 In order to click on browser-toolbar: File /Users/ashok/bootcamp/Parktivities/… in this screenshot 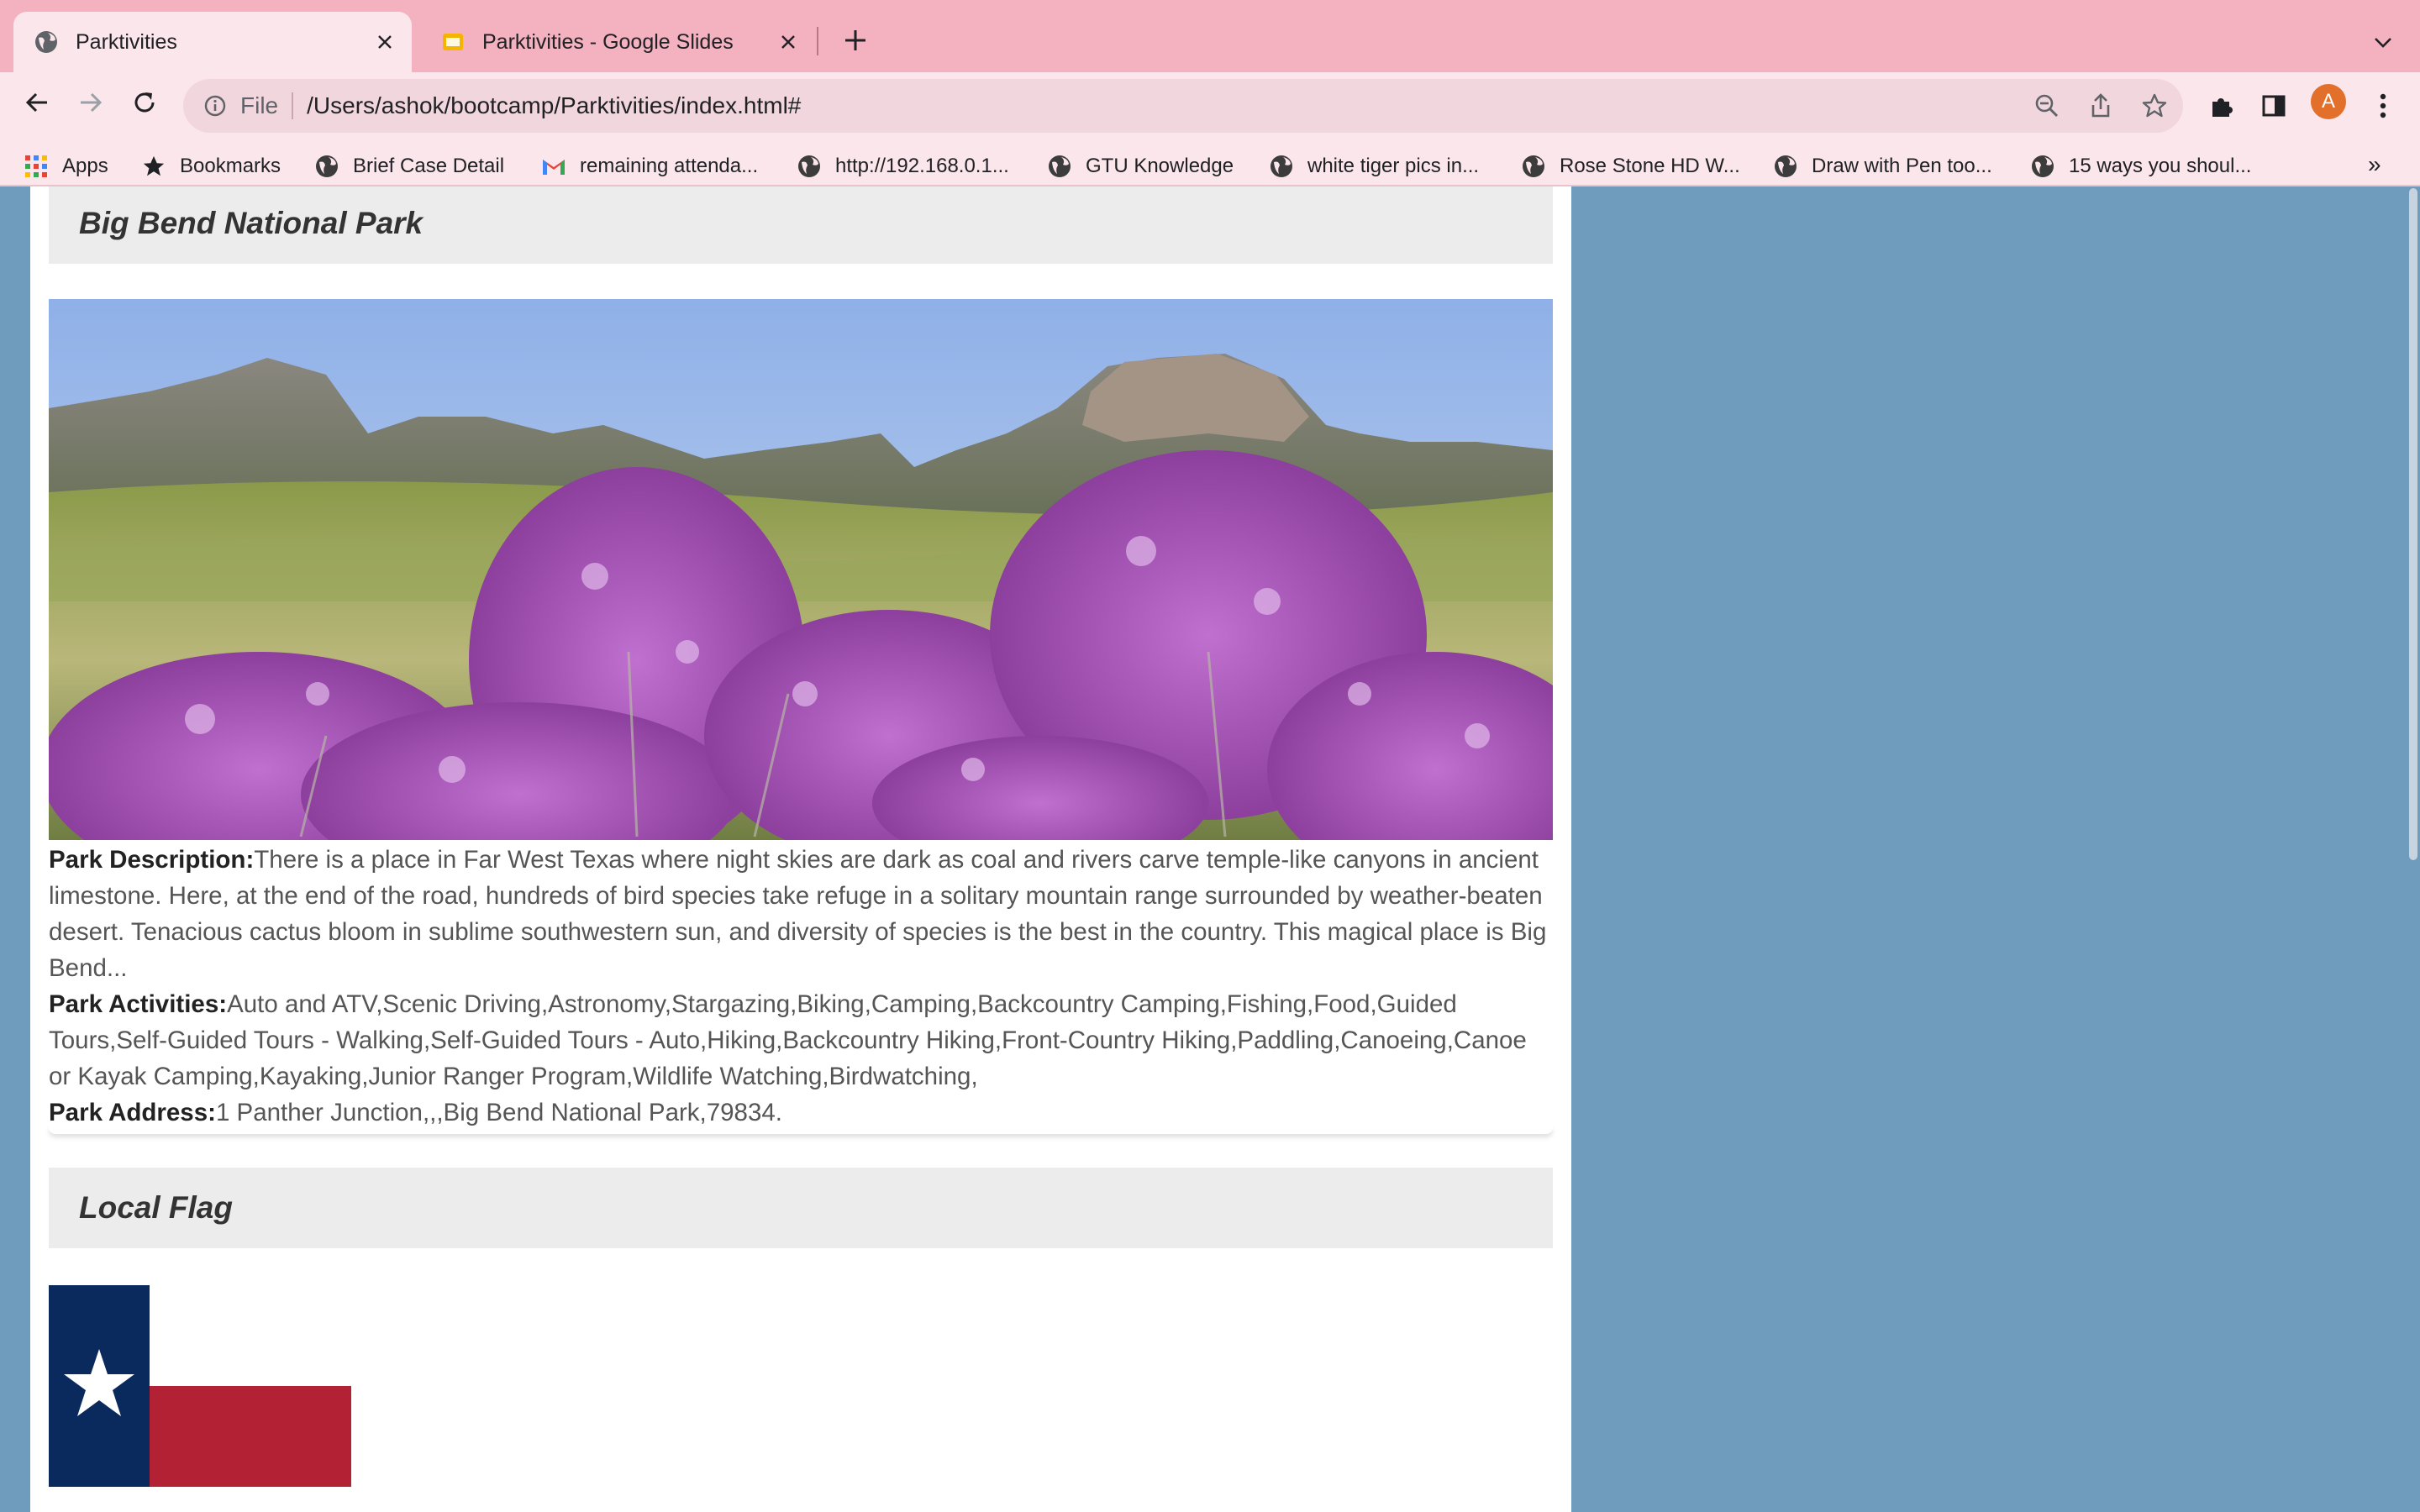, I will do `click(1210, 136)`.